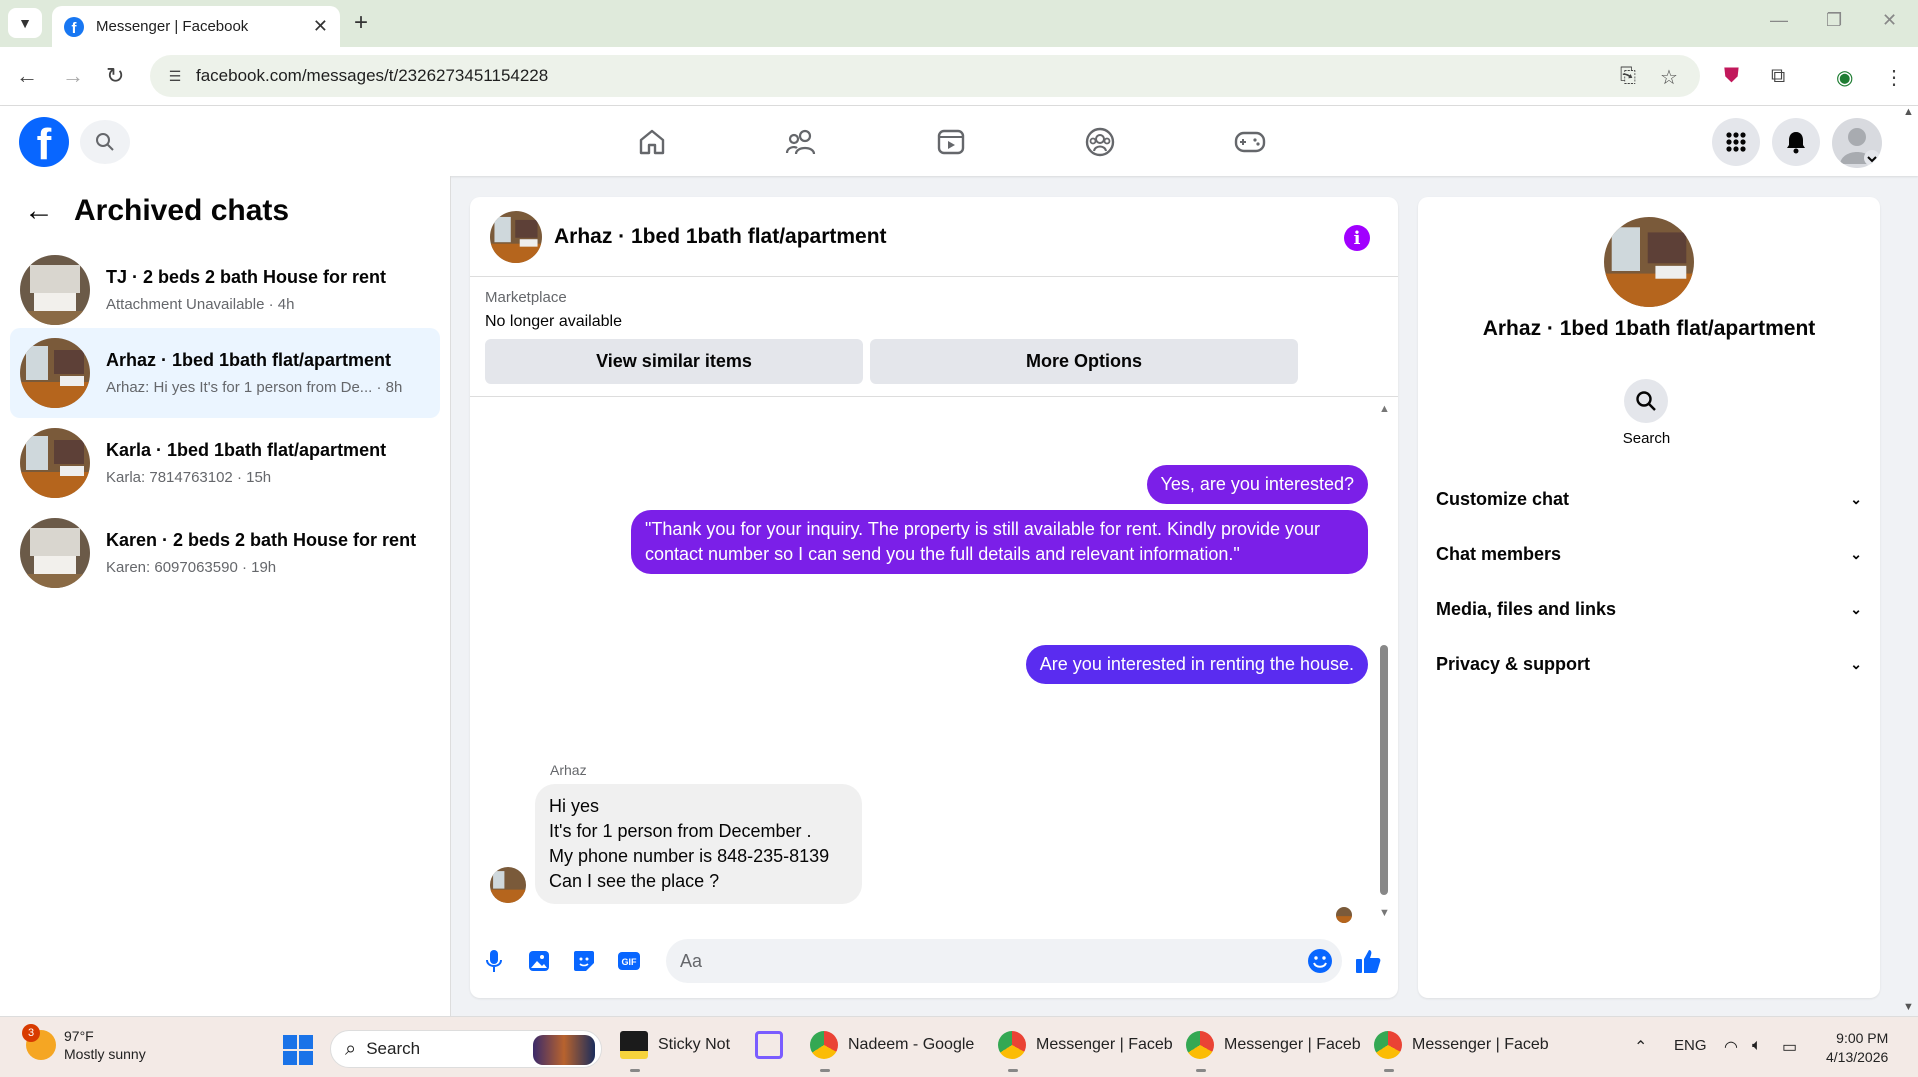 The image size is (1918, 1077). What do you see at coordinates (298, 1050) in the screenshot?
I see `windows-start-icon` at bounding box center [298, 1050].